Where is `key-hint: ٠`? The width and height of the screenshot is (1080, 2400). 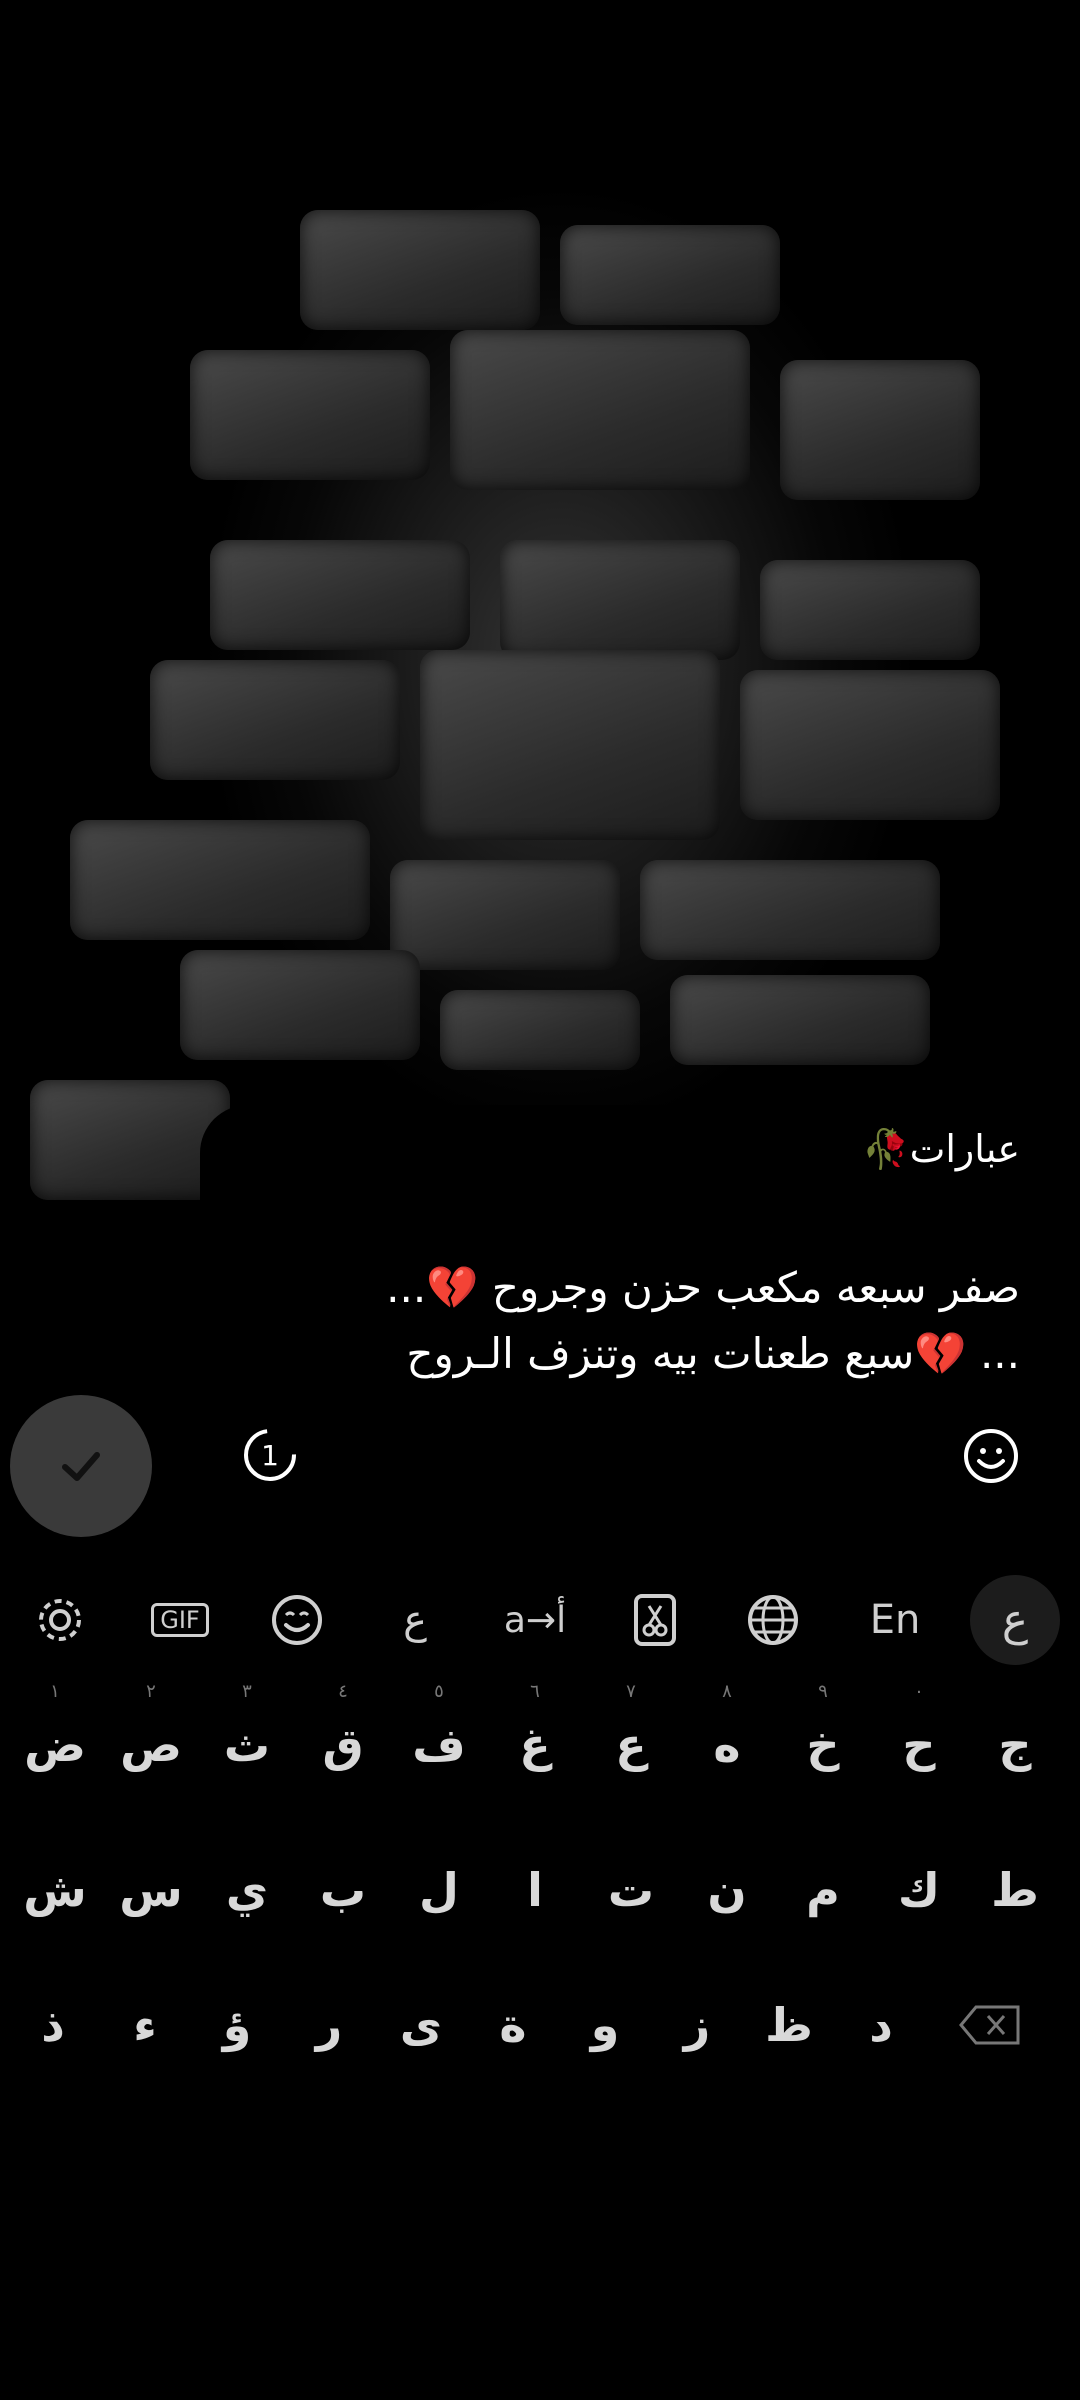 key-hint: ٠ is located at coordinates (919, 1691).